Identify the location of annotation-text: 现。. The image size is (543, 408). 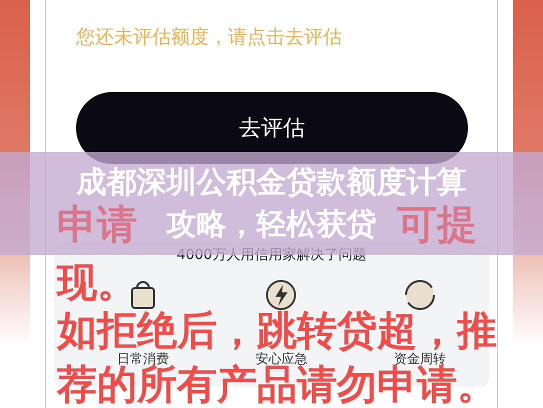
(97, 283).